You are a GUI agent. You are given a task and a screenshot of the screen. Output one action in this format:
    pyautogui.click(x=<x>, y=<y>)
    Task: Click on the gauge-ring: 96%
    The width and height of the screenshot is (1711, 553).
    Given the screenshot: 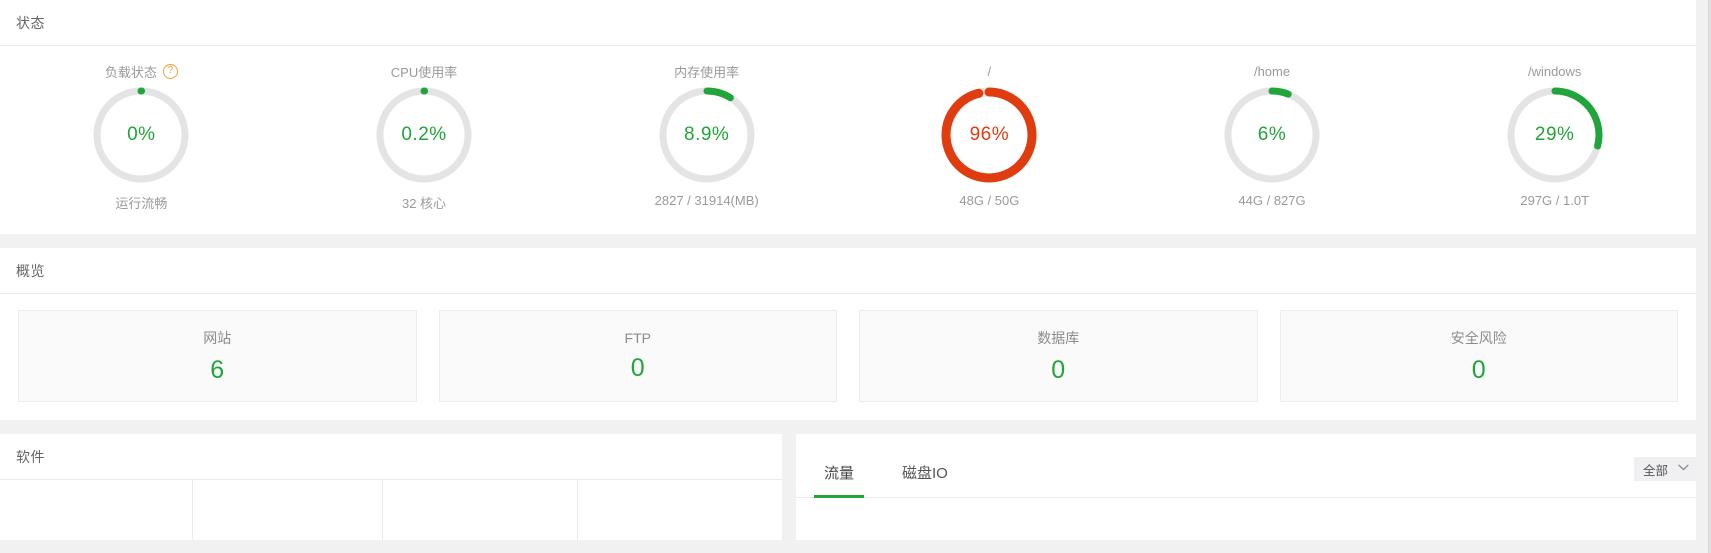 What is the action you would take?
    pyautogui.click(x=989, y=135)
    